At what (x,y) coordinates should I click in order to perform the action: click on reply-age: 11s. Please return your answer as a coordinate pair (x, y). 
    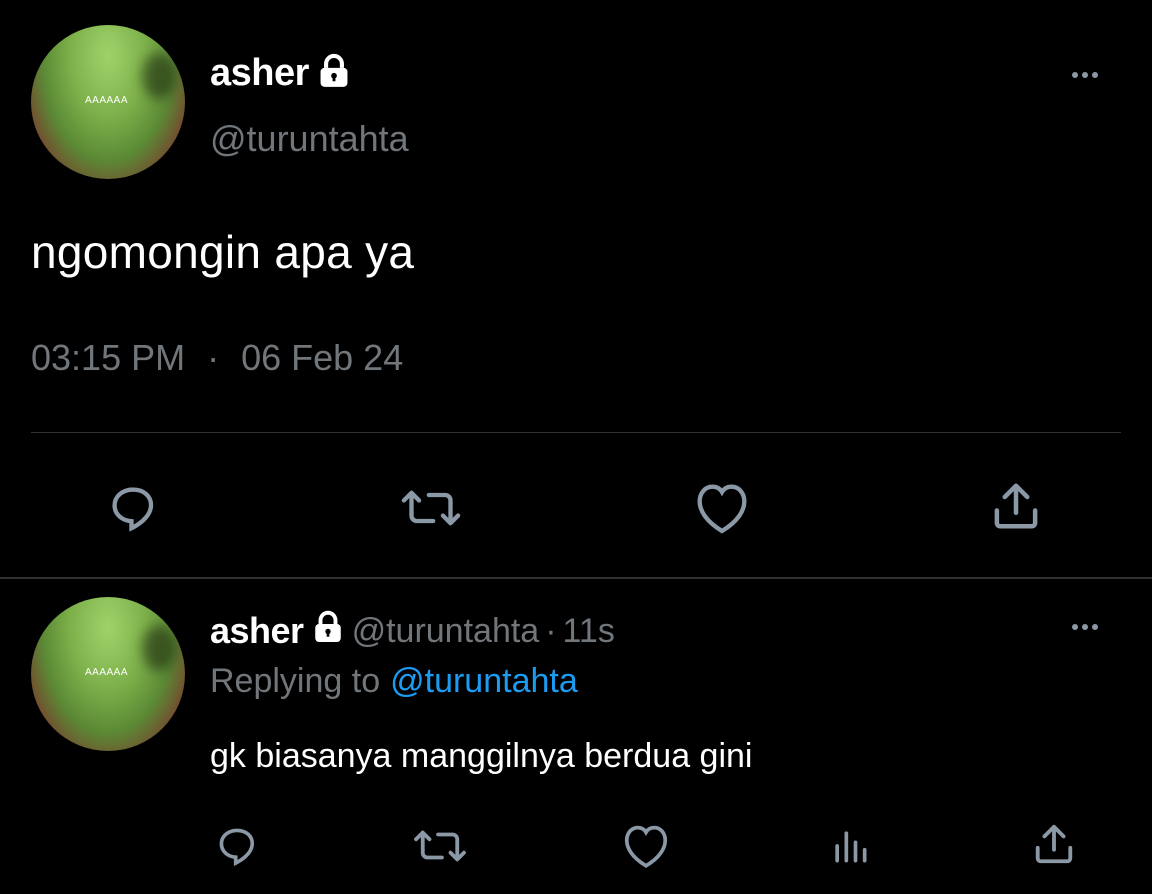
    Looking at the image, I should click on (588, 630).